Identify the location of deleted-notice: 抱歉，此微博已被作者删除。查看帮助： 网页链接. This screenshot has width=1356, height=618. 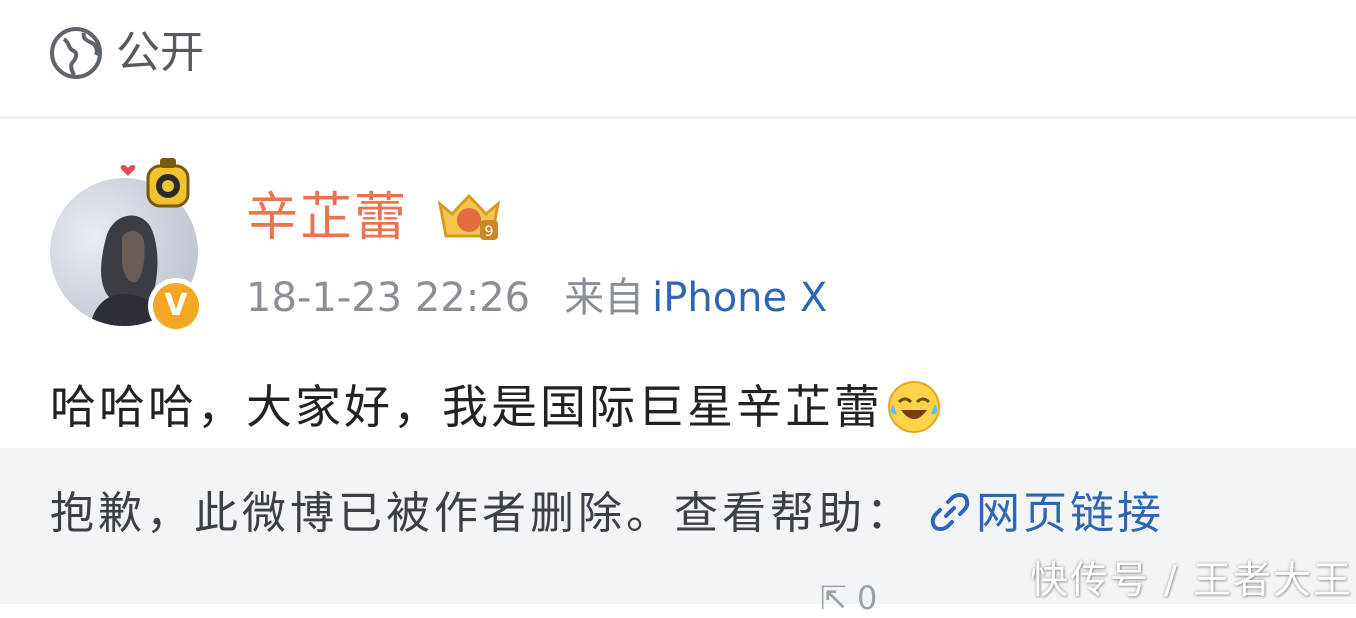
(607, 514).